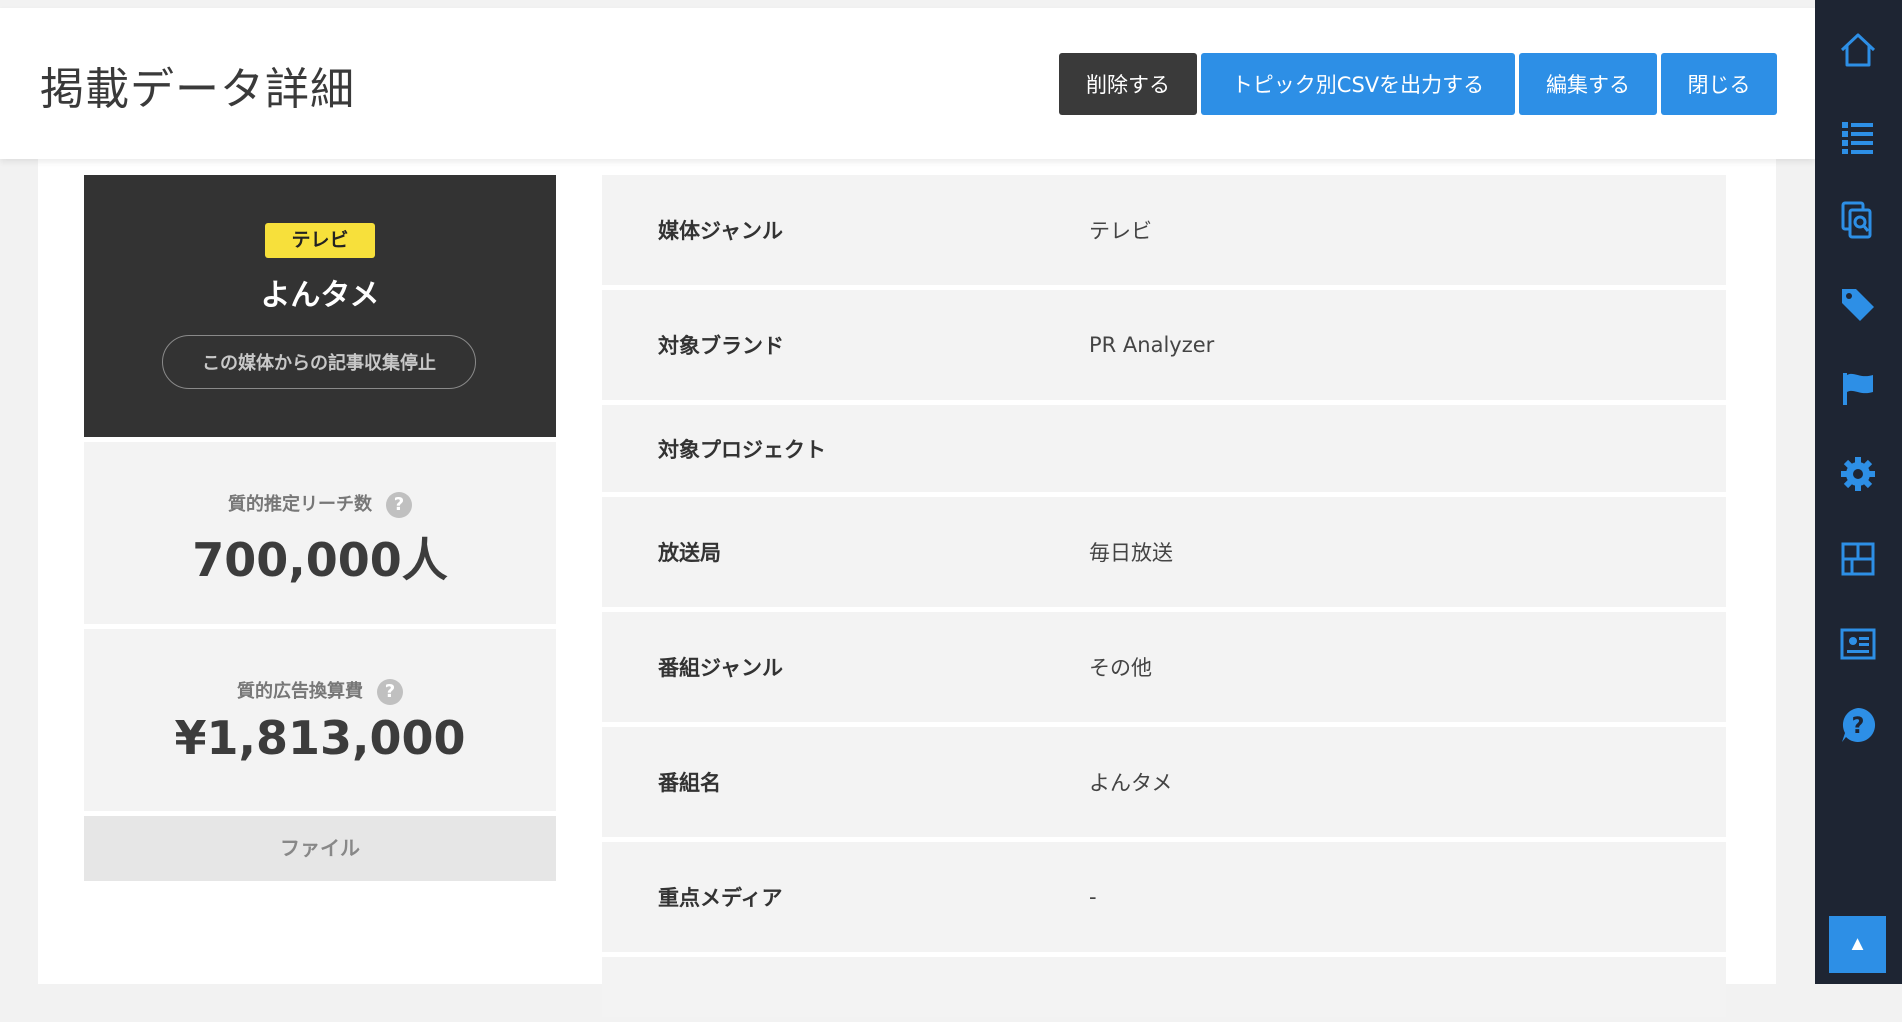 This screenshot has width=1902, height=1022. I want to click on ad-label: 質的広告換算費, so click(300, 691).